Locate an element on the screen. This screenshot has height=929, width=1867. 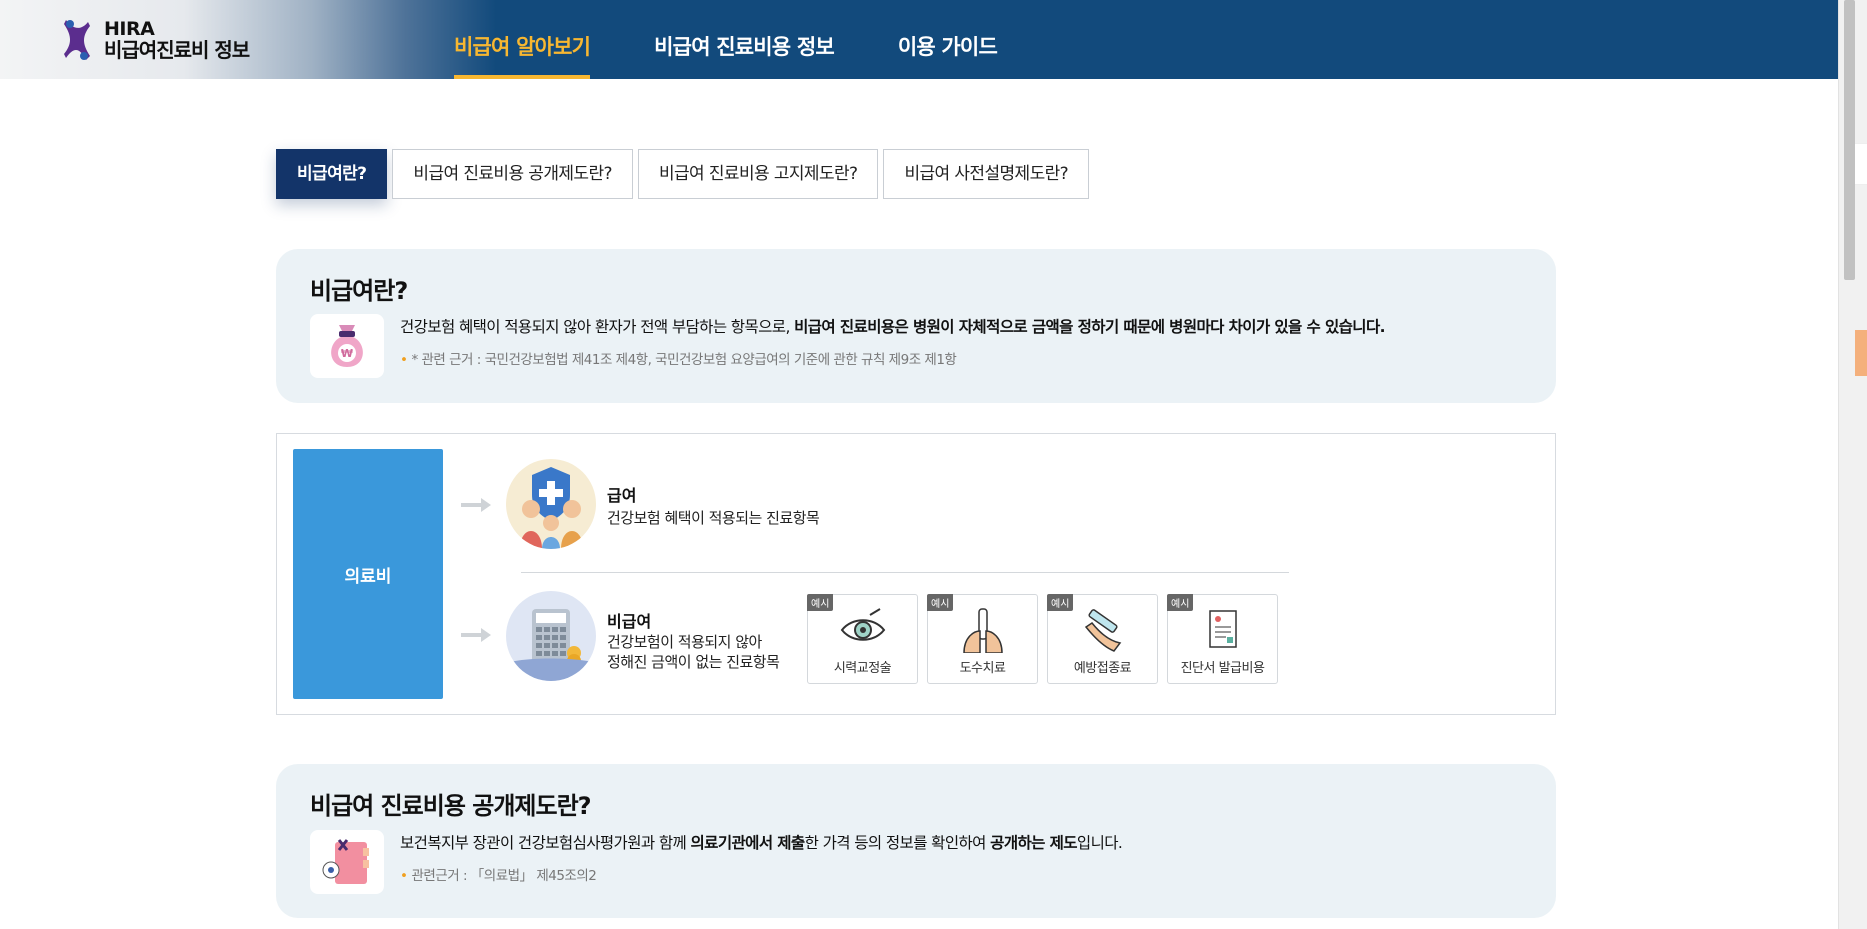
nav-noncovered-learn: 비급여 알아보기 is located at coordinates (522, 39).